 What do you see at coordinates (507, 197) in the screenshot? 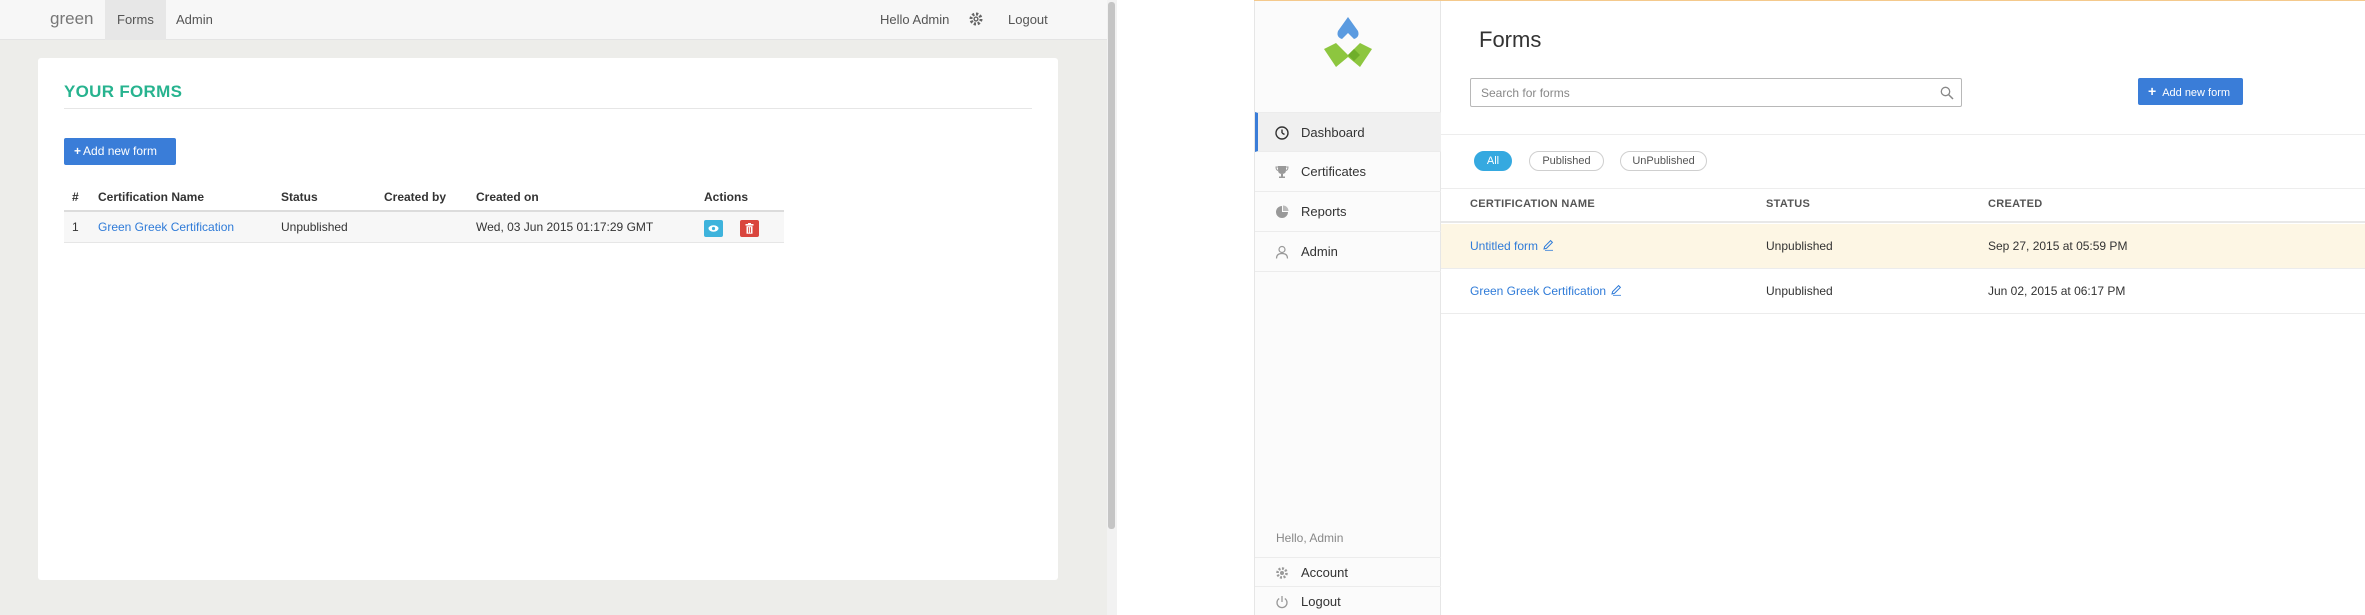
I see `column-header-created-on: Created on` at bounding box center [507, 197].